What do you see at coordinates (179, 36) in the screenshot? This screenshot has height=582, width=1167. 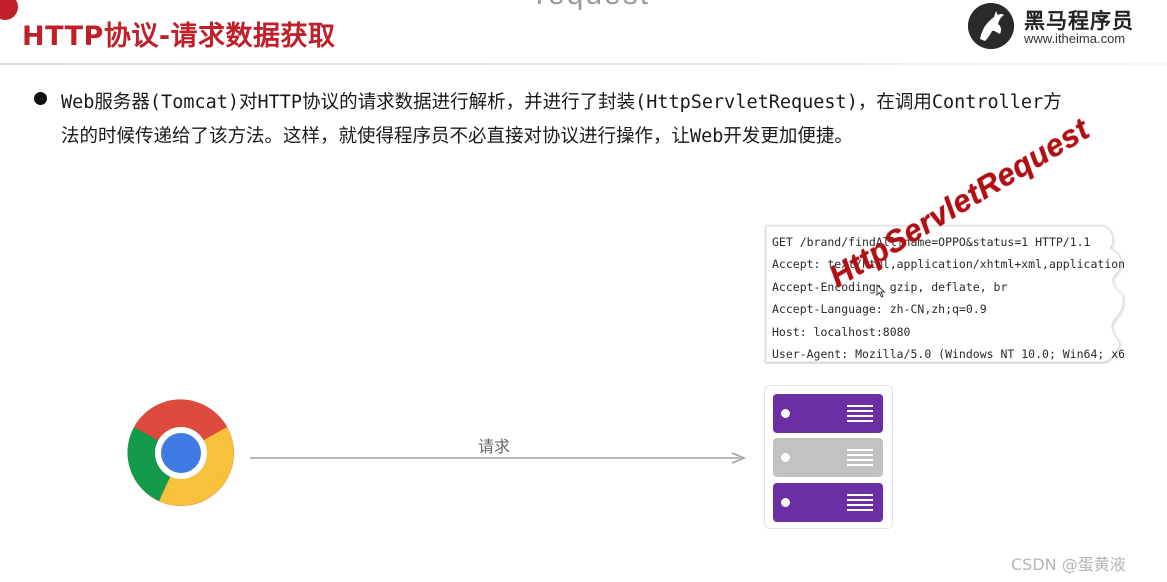 I see `slide-title: HTTP协议-请求数据获取` at bounding box center [179, 36].